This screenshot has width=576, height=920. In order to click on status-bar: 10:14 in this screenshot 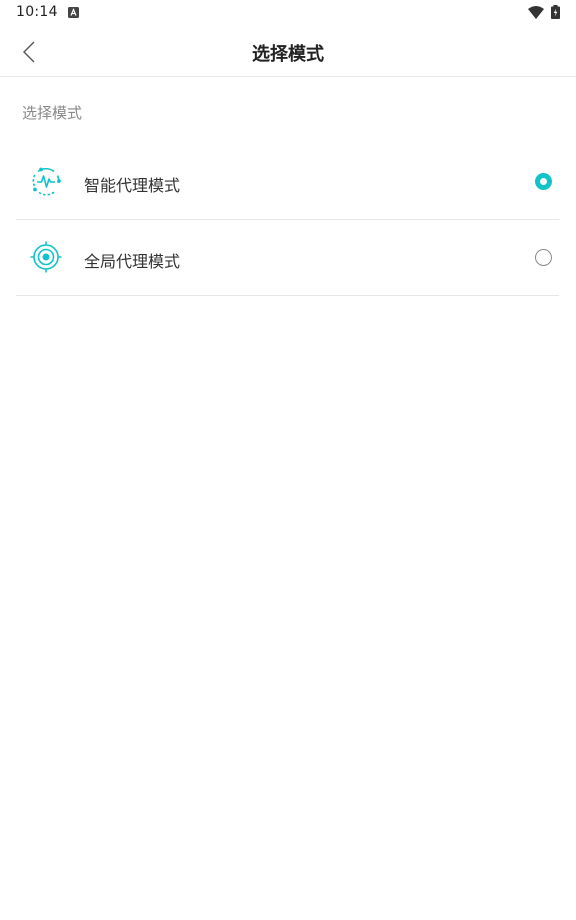, I will do `click(288, 13)`.